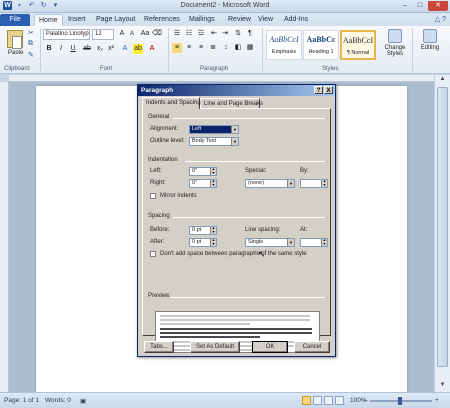  What do you see at coordinates (162, 20) in the screenshot?
I see `tab-references: References` at bounding box center [162, 20].